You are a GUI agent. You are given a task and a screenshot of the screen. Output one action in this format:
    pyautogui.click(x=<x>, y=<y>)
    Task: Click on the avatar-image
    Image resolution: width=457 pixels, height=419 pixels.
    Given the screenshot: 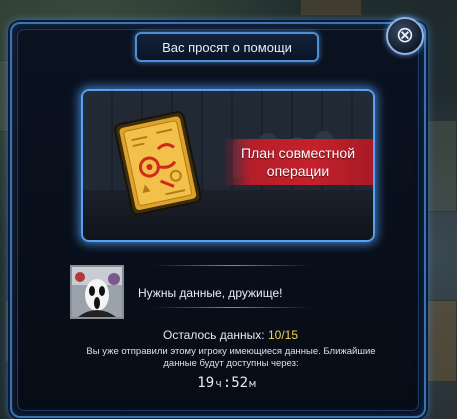 What is the action you would take?
    pyautogui.click(x=97, y=292)
    